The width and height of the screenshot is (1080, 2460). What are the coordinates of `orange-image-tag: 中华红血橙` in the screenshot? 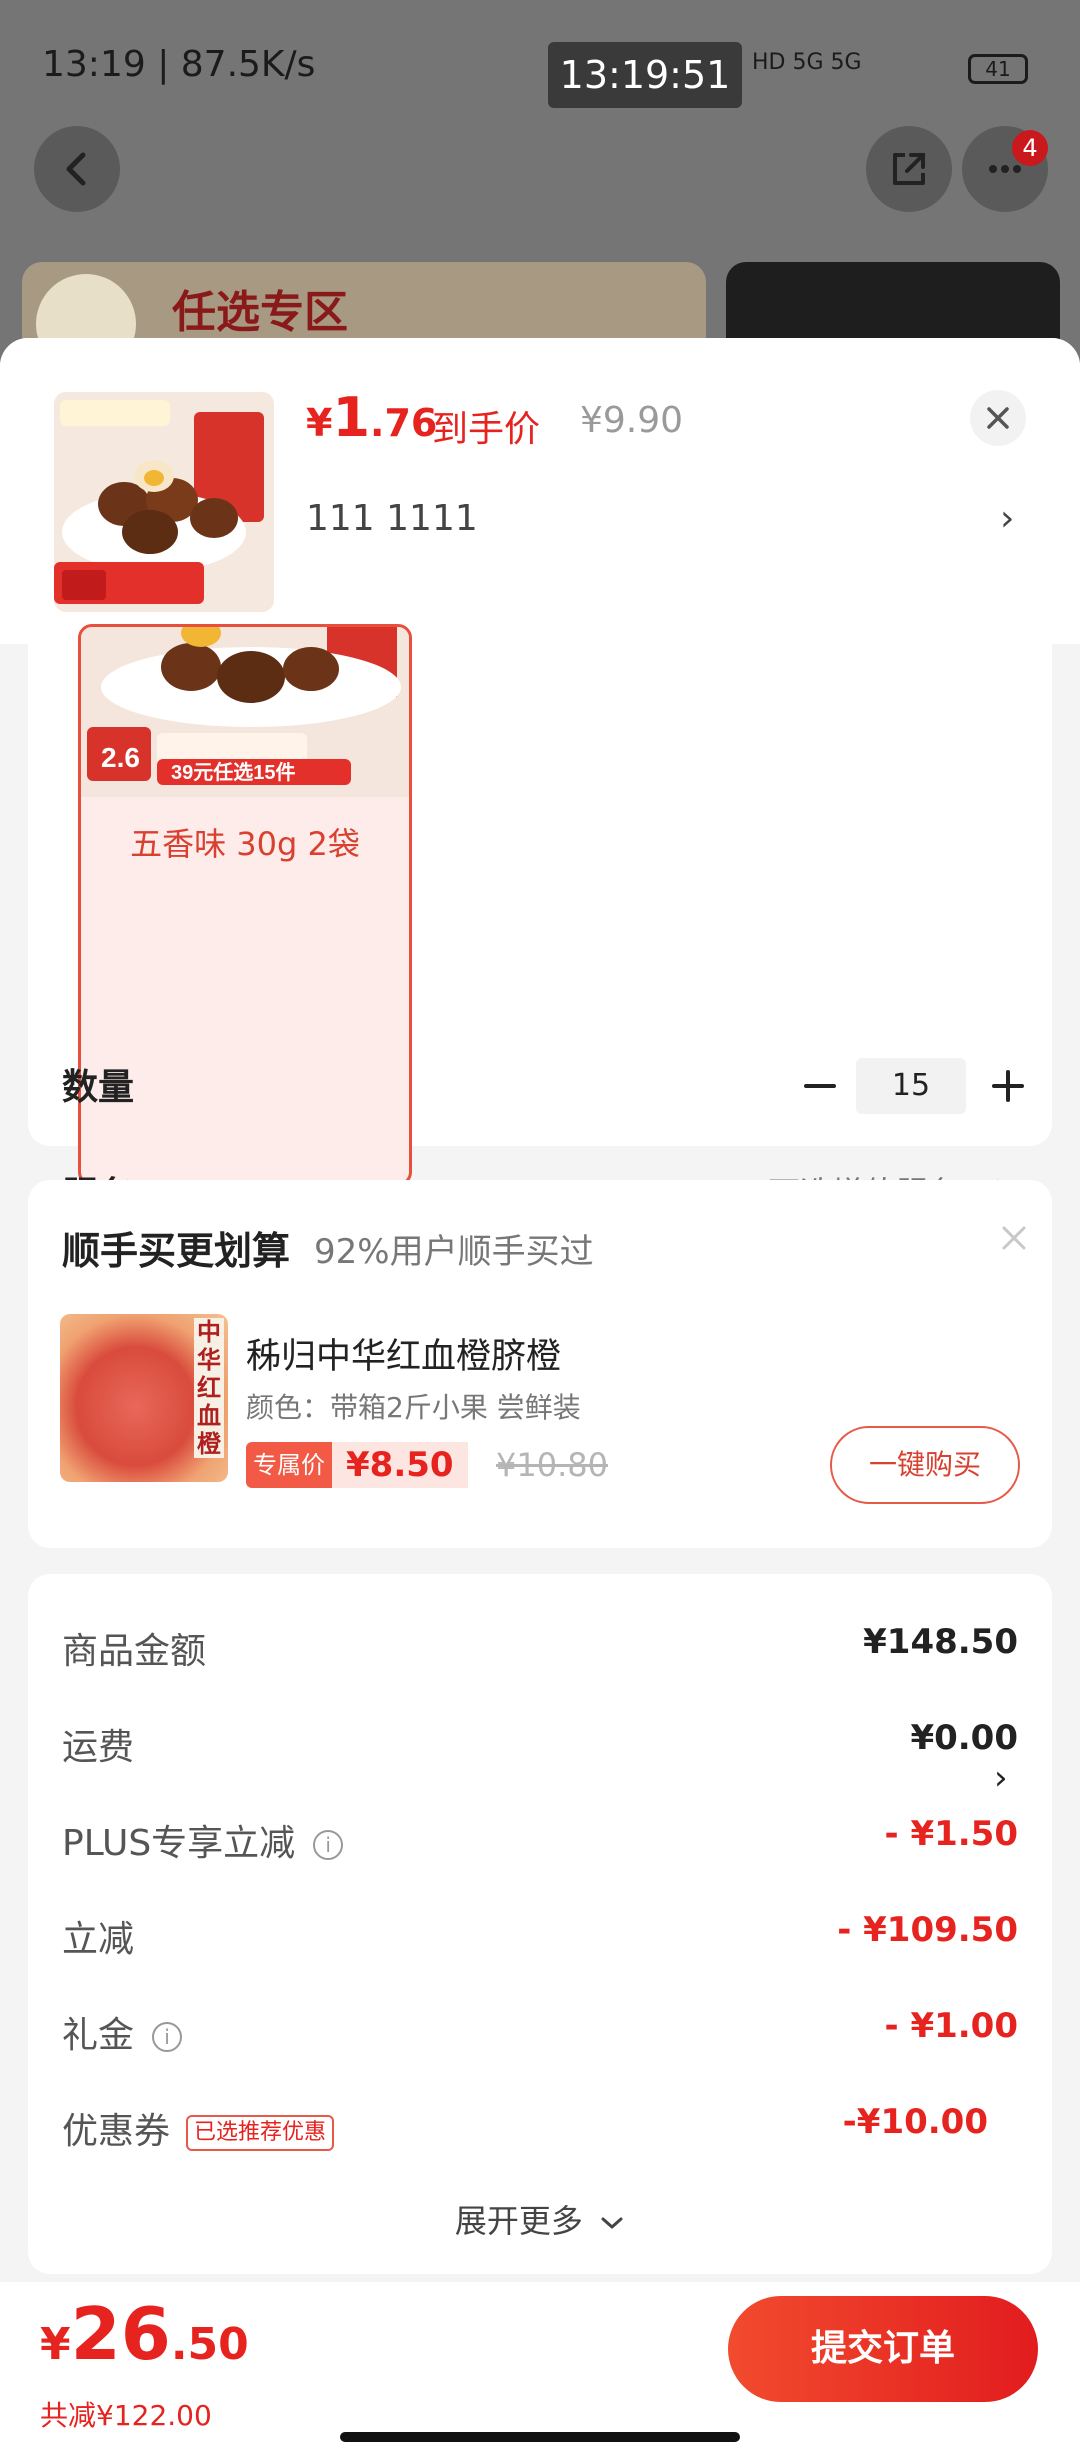 It's located at (209, 1388).